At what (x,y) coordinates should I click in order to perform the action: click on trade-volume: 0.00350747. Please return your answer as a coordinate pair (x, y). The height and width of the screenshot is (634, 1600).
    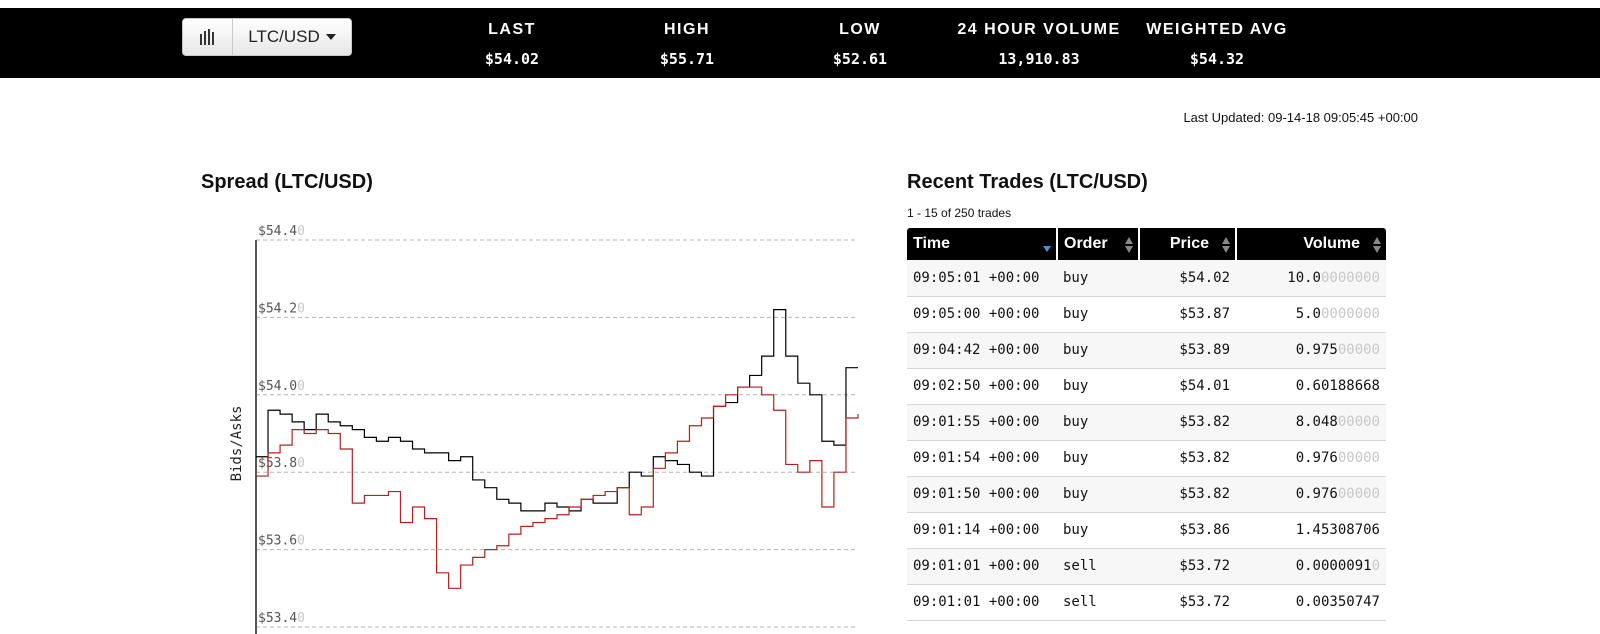
    Looking at the image, I should click on (1311, 602).